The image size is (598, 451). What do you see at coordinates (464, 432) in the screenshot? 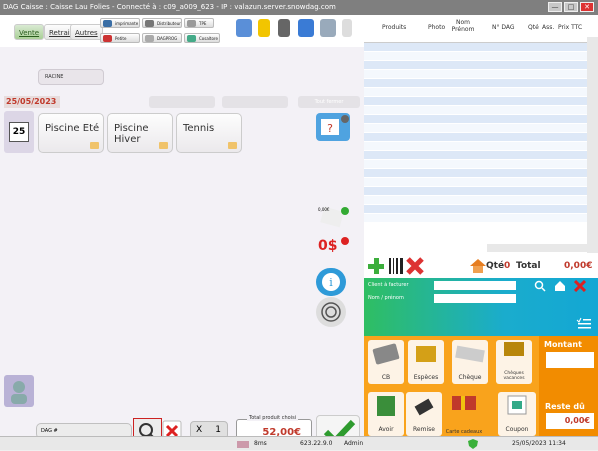
I see `carte-cadeaux-label: Carte cadeaux` at bounding box center [464, 432].